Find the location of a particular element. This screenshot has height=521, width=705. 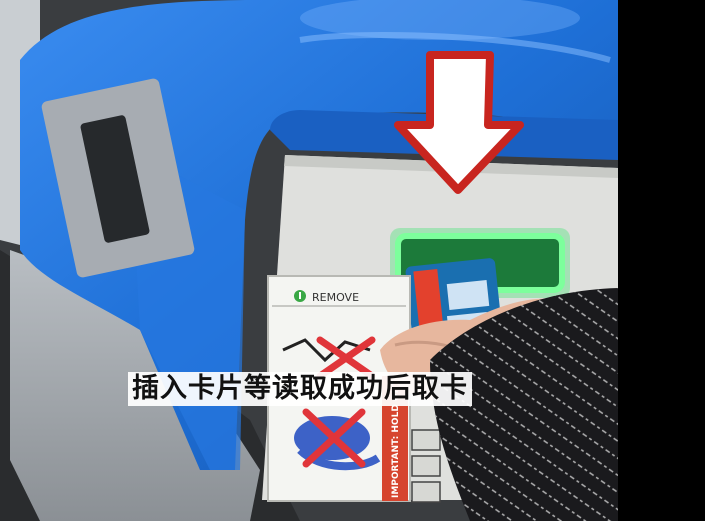

pictogram-column is located at coordinates (426, 466).